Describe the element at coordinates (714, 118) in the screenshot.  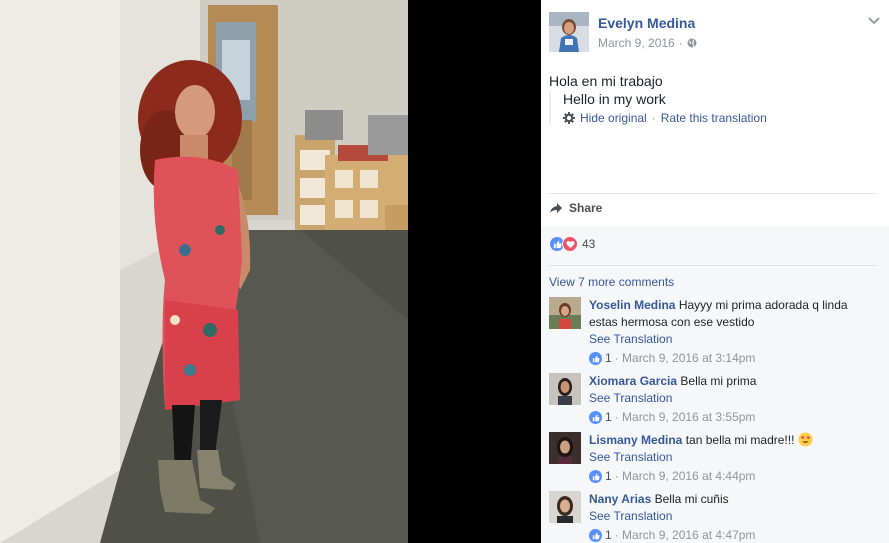
I see `rate-translation-link: Rate this translation` at that location.